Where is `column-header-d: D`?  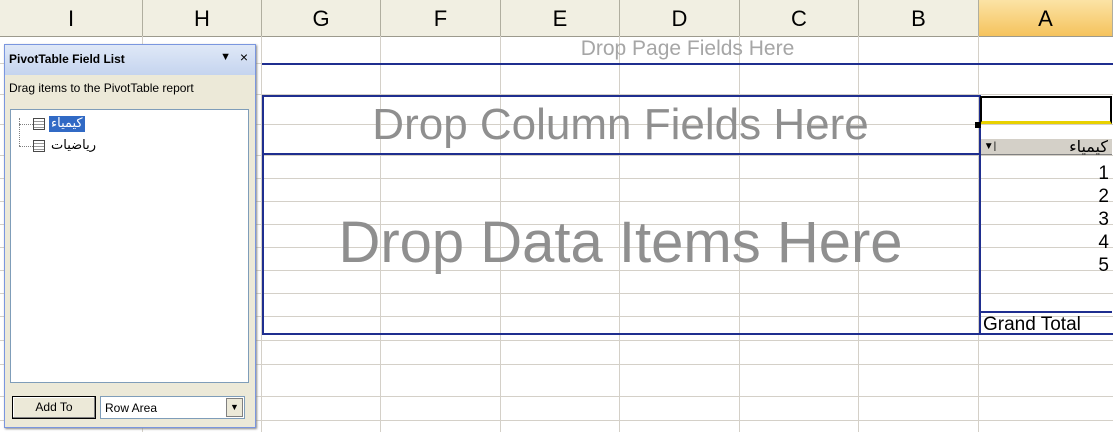
column-header-d: D is located at coordinates (680, 18).